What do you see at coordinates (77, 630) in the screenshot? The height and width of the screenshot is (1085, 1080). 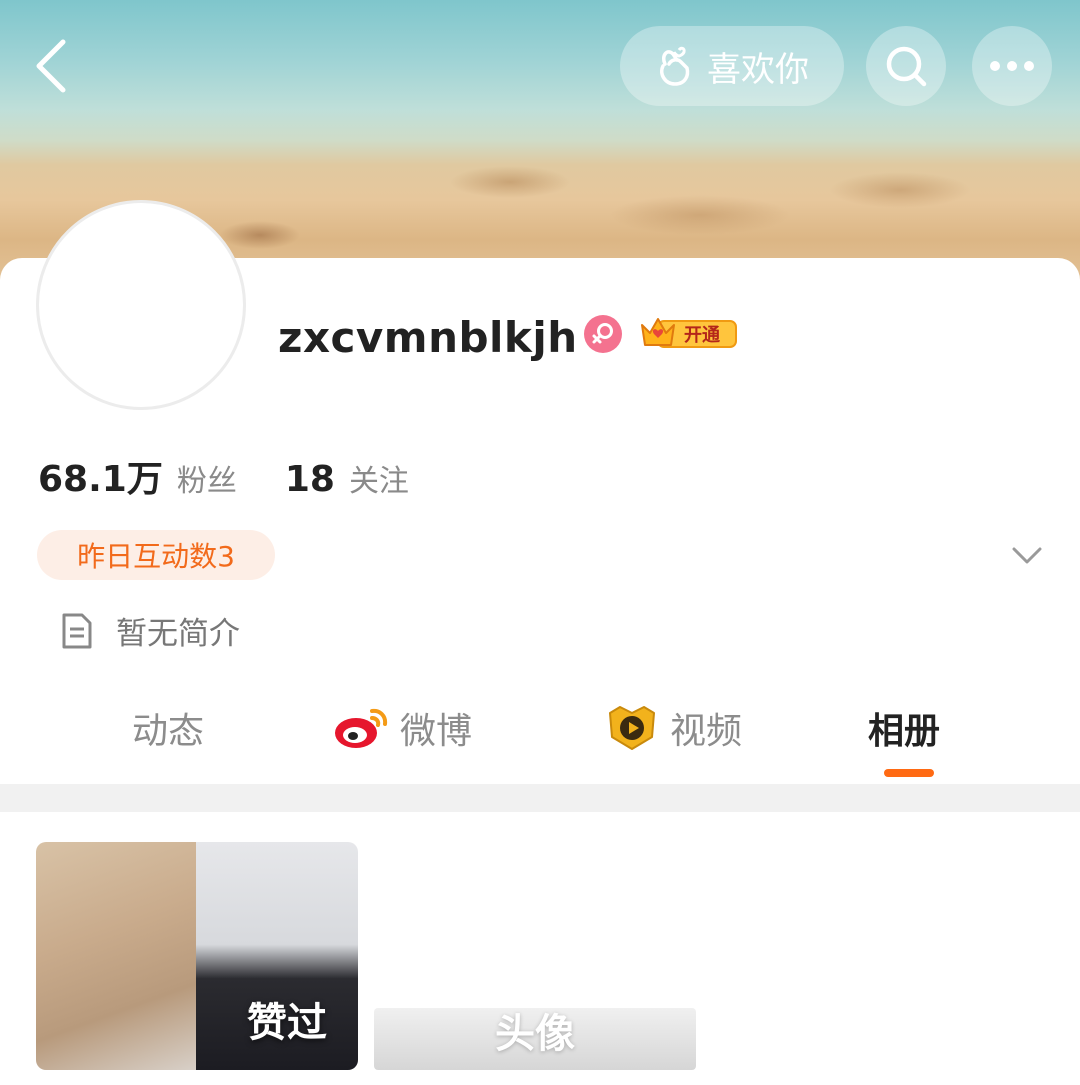 I see `document-icon` at bounding box center [77, 630].